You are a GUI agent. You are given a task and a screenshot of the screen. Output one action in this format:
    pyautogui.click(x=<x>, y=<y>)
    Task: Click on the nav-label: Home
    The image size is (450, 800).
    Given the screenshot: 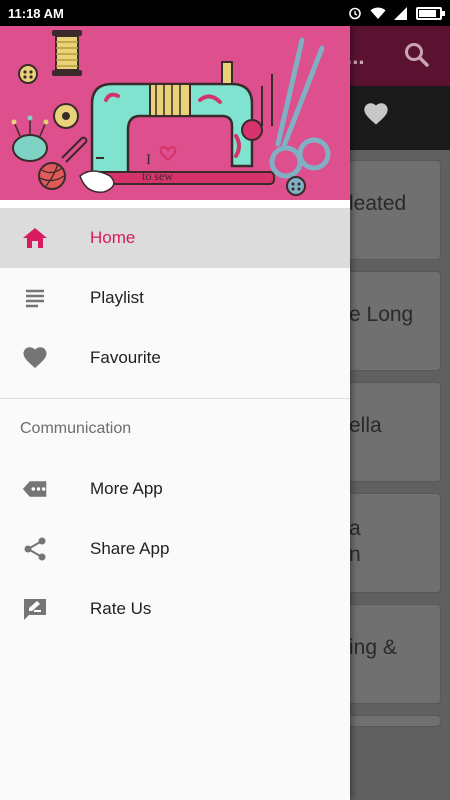 What is the action you would take?
    pyautogui.click(x=113, y=237)
    